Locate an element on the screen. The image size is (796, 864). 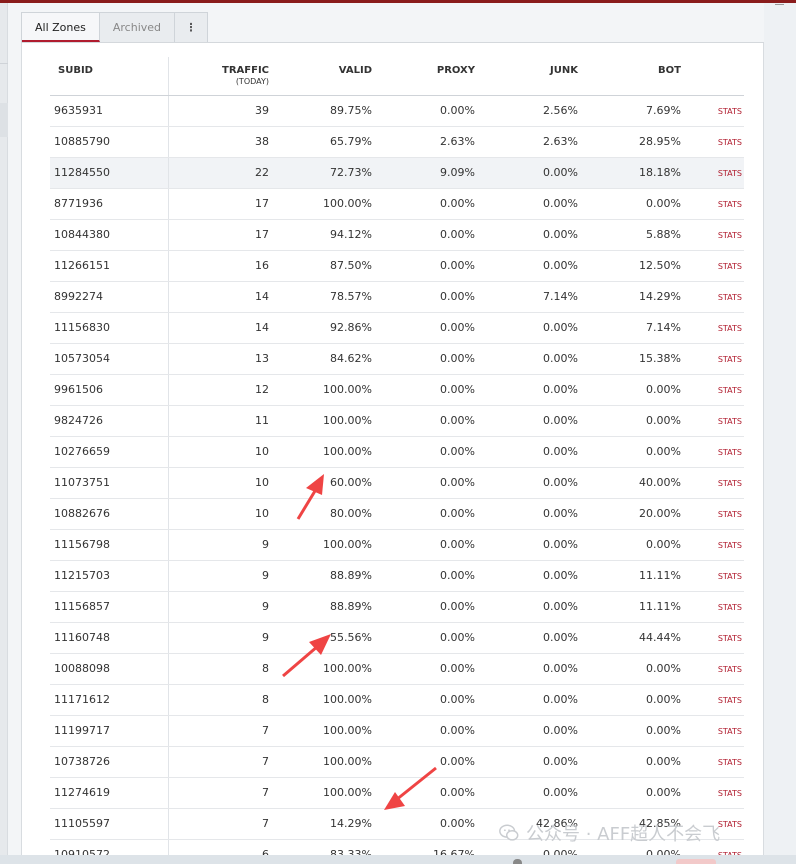
table-row: 10844380 17 94.12% 0.00% 0.00% 5.88% STATS is located at coordinates (397, 235).